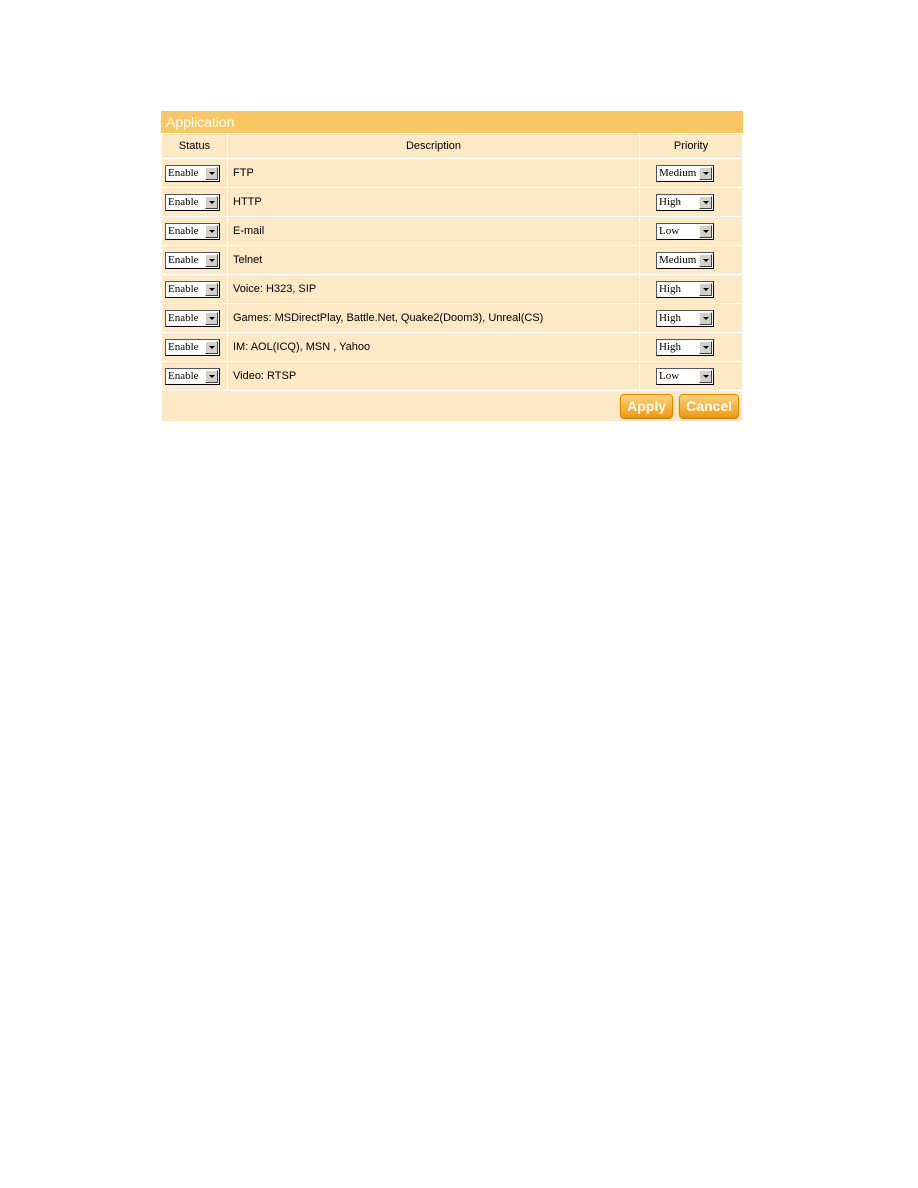  I want to click on table-row: Enable Voice: H323, SIP High, so click(452, 289).